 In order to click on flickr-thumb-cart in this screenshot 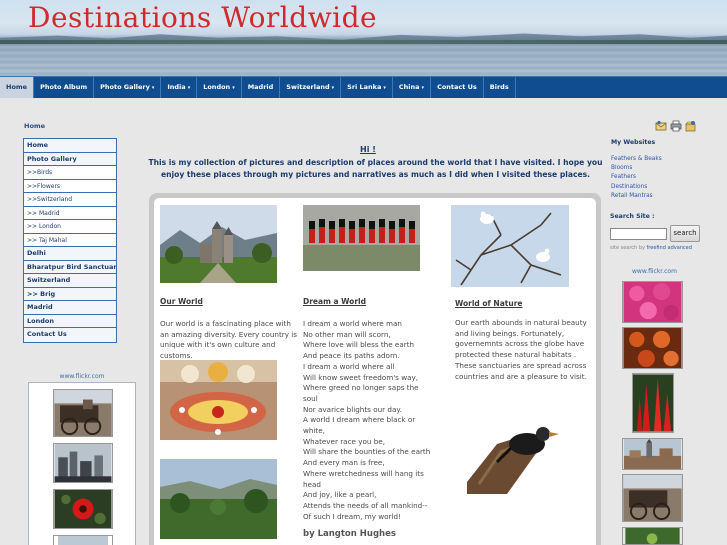, I will do `click(83, 413)`.